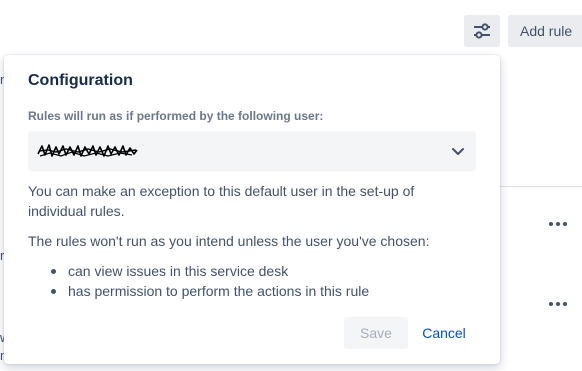  Describe the element at coordinates (80, 80) in the screenshot. I see `dialog-title: Configuration` at that location.